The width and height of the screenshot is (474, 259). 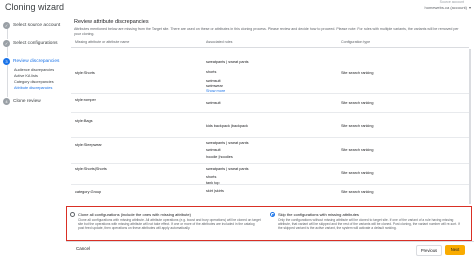 I want to click on radio-clone-all, so click(x=72, y=214).